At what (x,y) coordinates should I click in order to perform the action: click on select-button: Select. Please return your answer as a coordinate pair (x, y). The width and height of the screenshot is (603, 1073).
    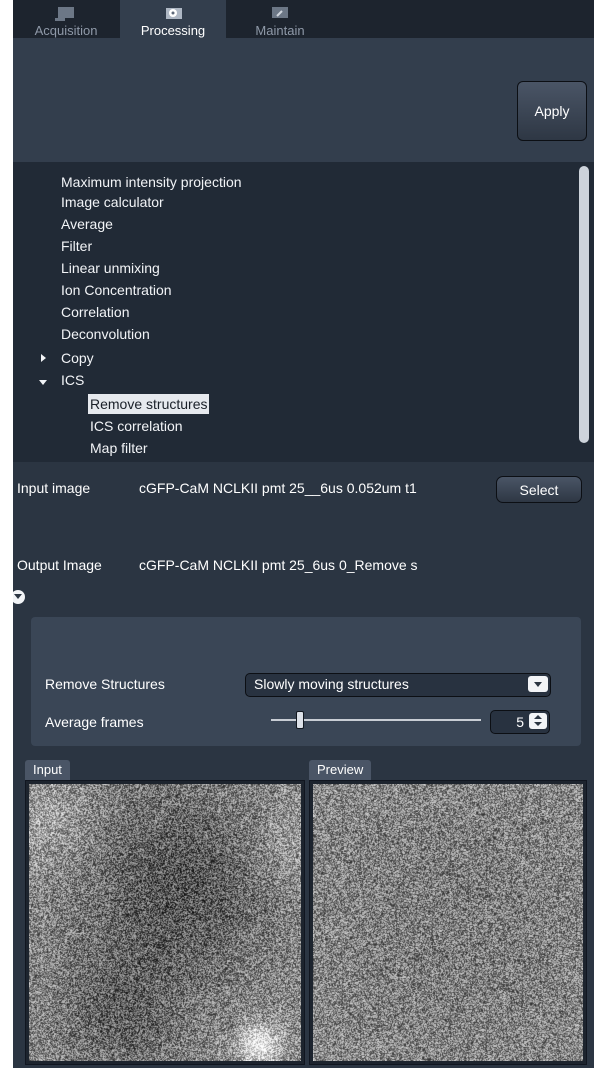
    Looking at the image, I should click on (539, 489).